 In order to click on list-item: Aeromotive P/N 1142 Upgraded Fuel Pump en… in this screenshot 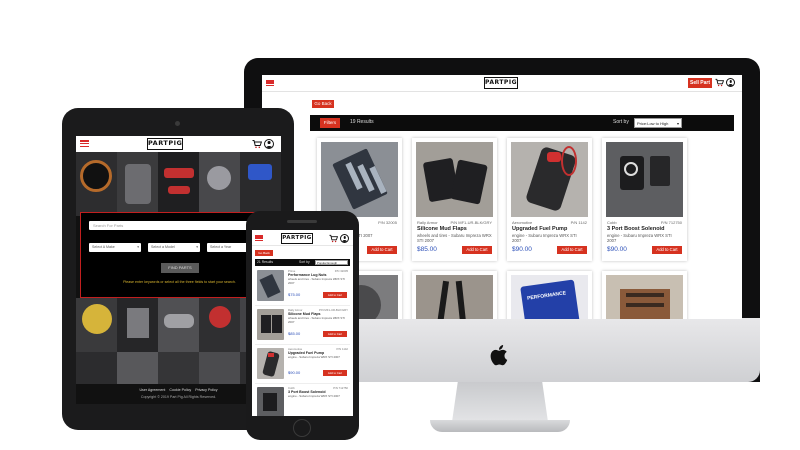, I will do `click(302, 365)`.